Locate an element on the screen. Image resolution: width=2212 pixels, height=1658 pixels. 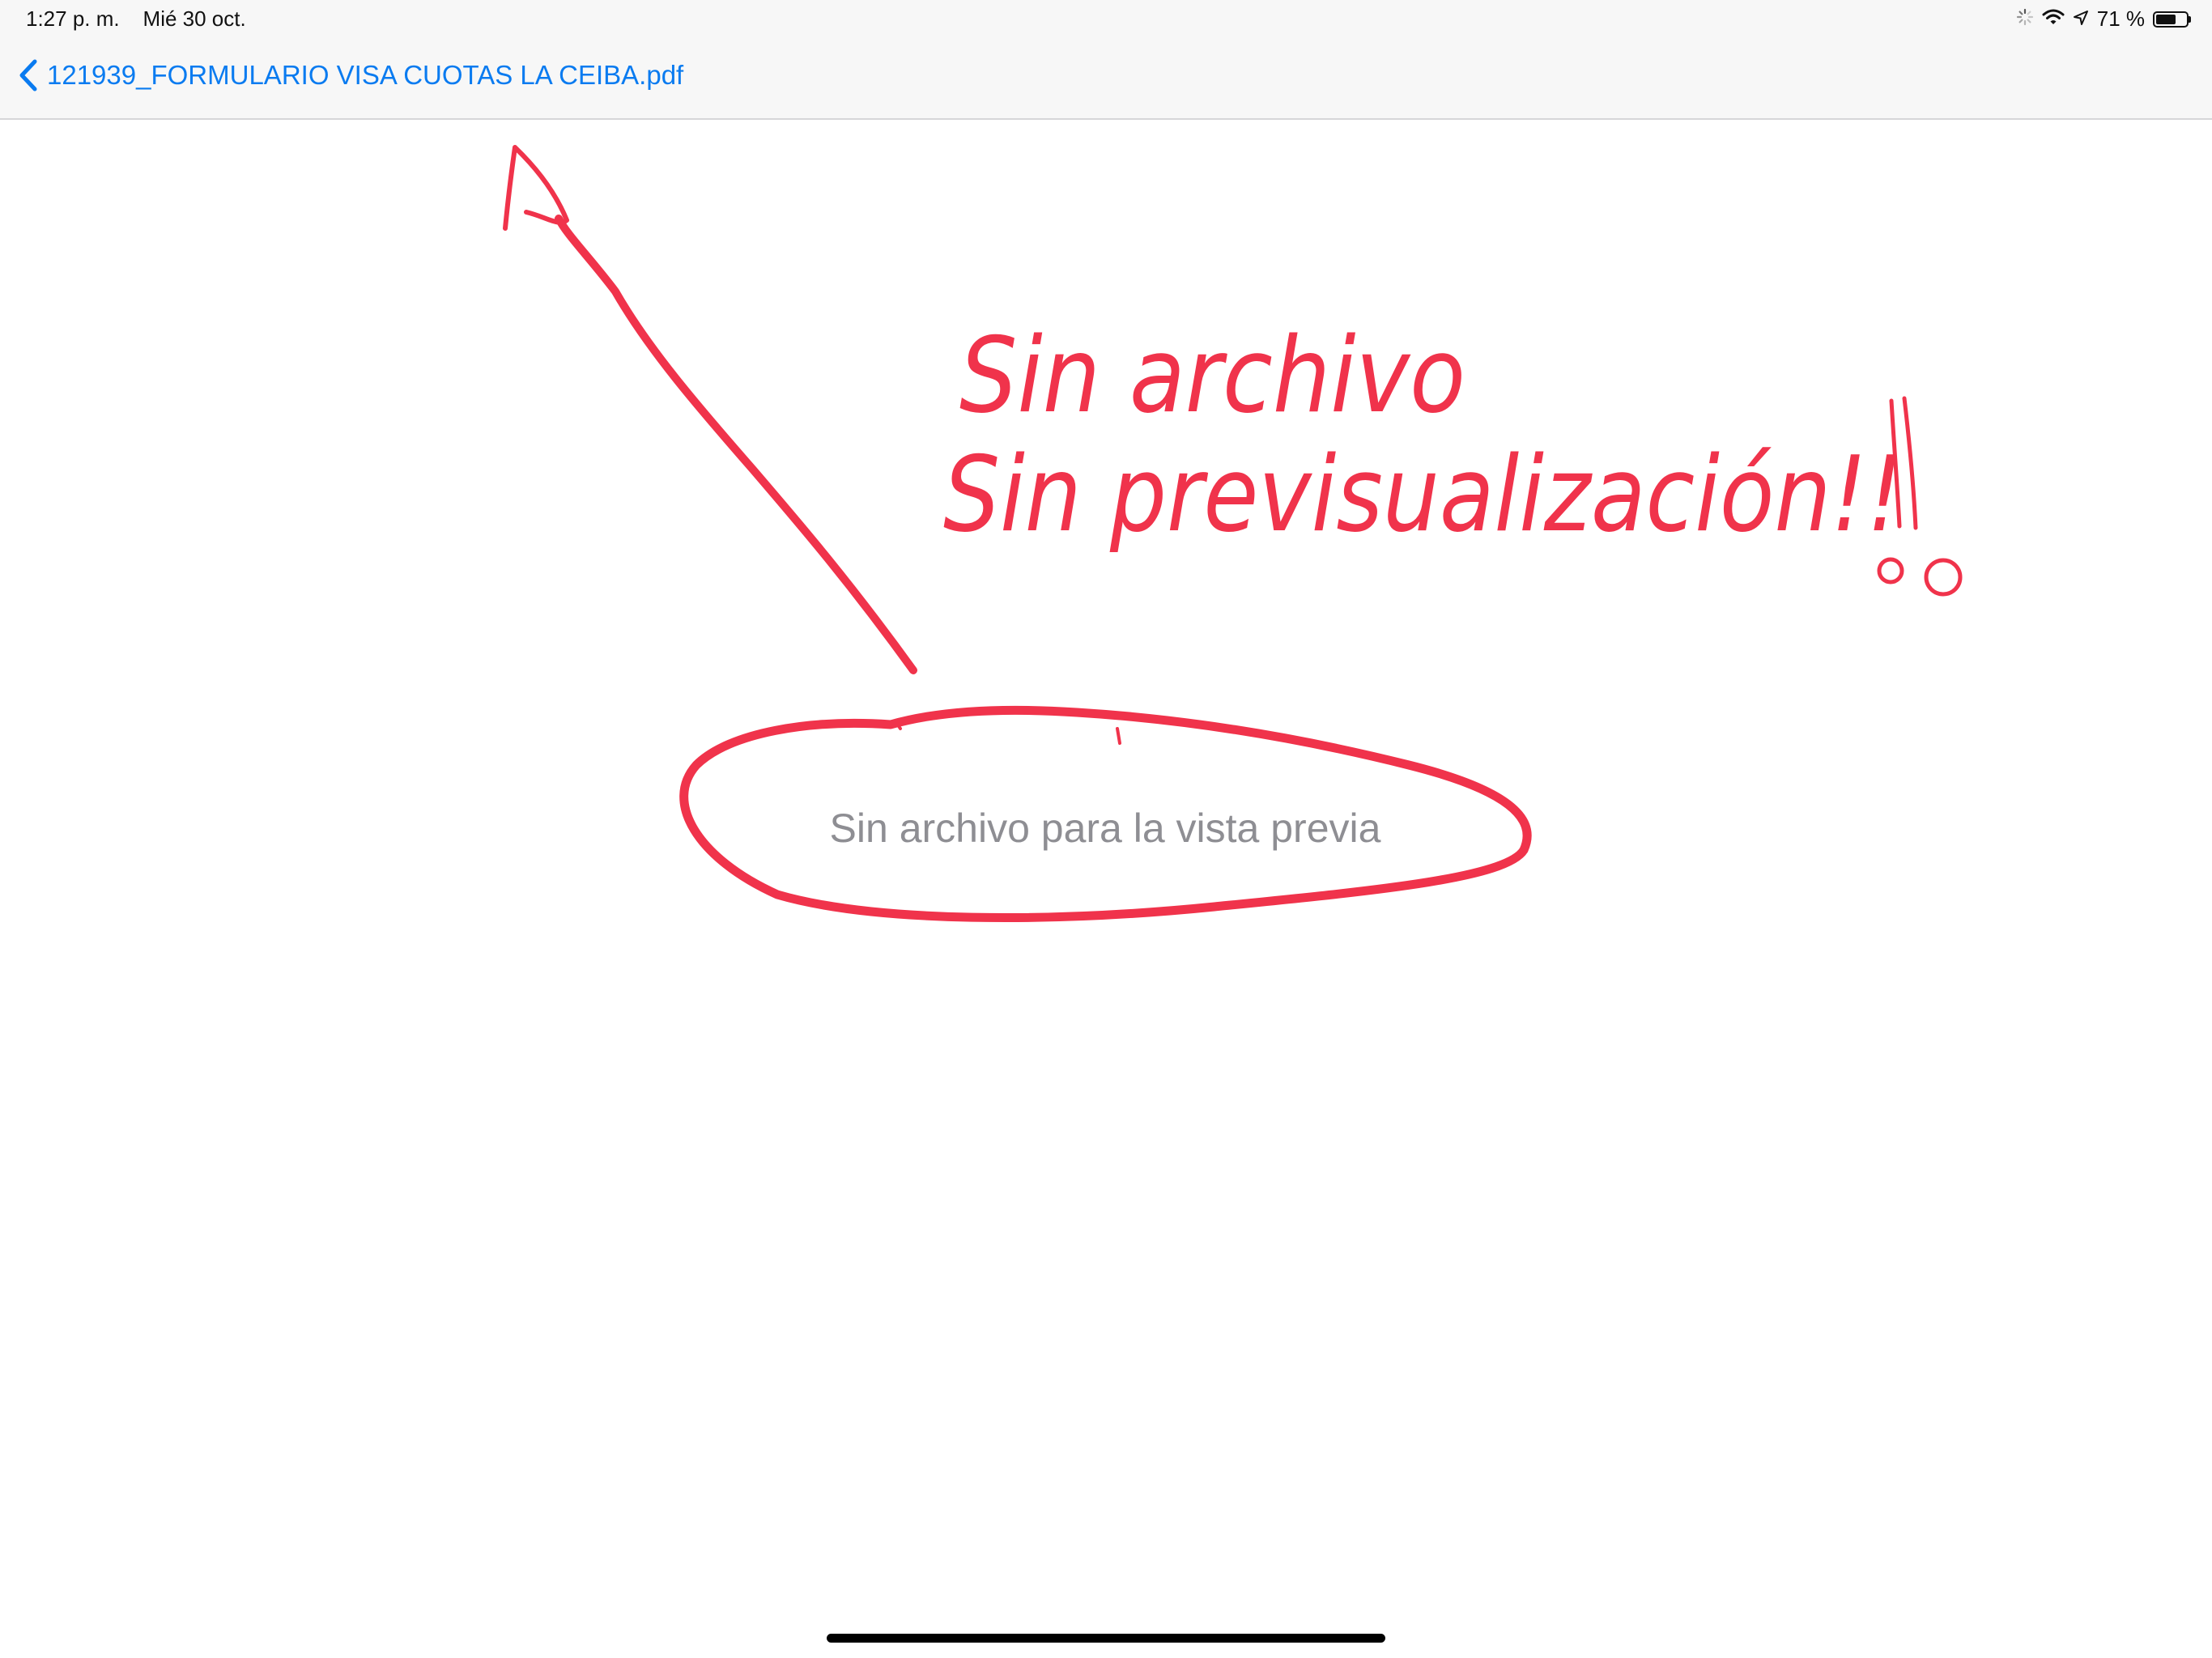
annotation-arrowhead is located at coordinates (536, 188).